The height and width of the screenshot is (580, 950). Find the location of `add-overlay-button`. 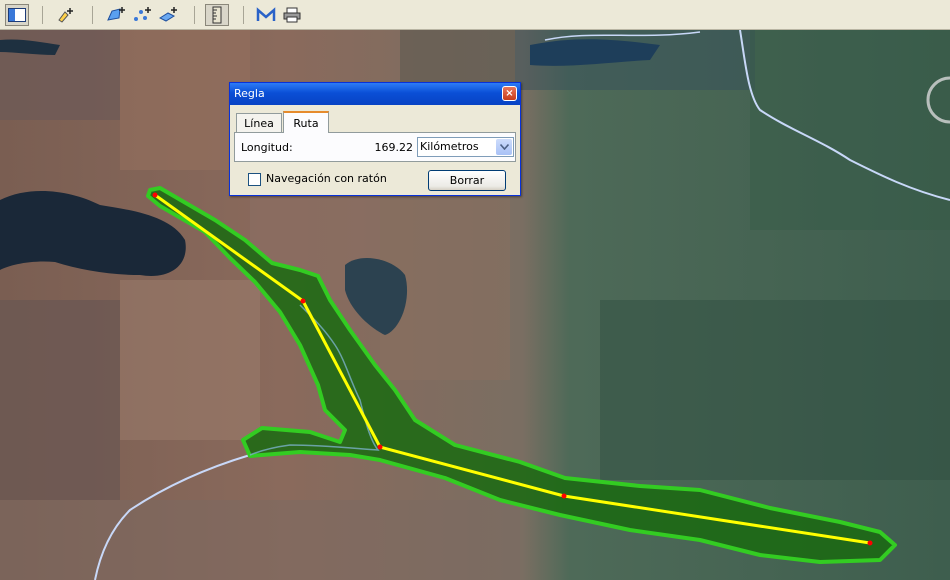

add-overlay-button is located at coordinates (168, 15).